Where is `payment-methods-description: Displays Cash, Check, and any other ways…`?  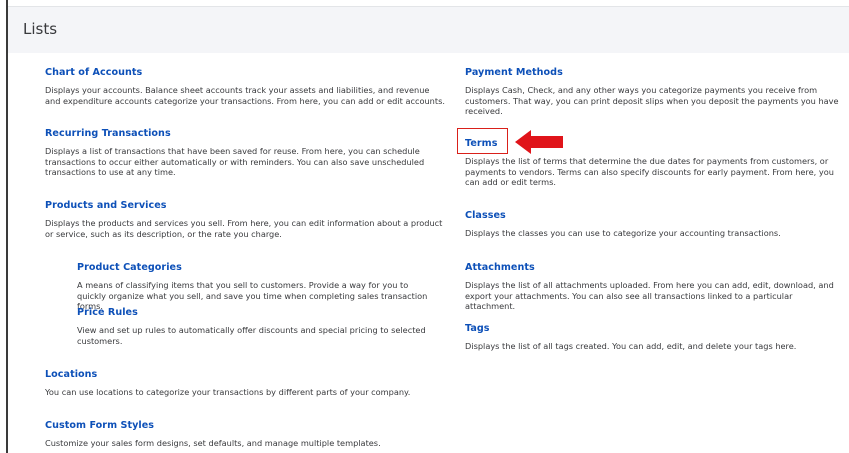 payment-methods-description: Displays Cash, Check, and any other ways… is located at coordinates (652, 101).